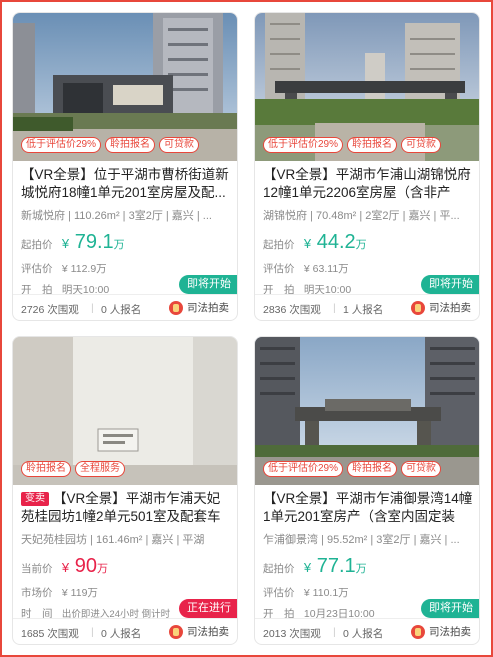 This screenshot has width=493, height=657. Describe the element at coordinates (37, 593) in the screenshot. I see `eval-label: 市场价` at that location.